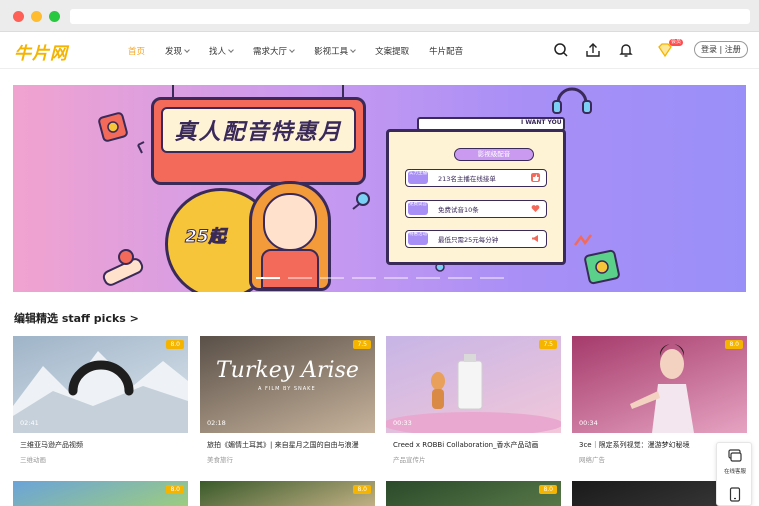  What do you see at coordinates (535, 208) in the screenshot?
I see `heart-icon` at bounding box center [535, 208].